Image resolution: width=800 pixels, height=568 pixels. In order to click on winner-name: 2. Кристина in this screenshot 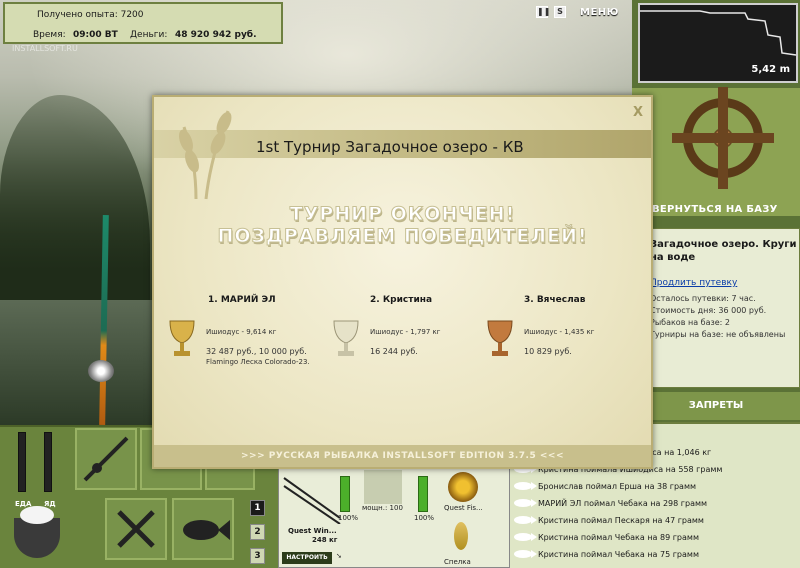, I will do `click(401, 300)`.